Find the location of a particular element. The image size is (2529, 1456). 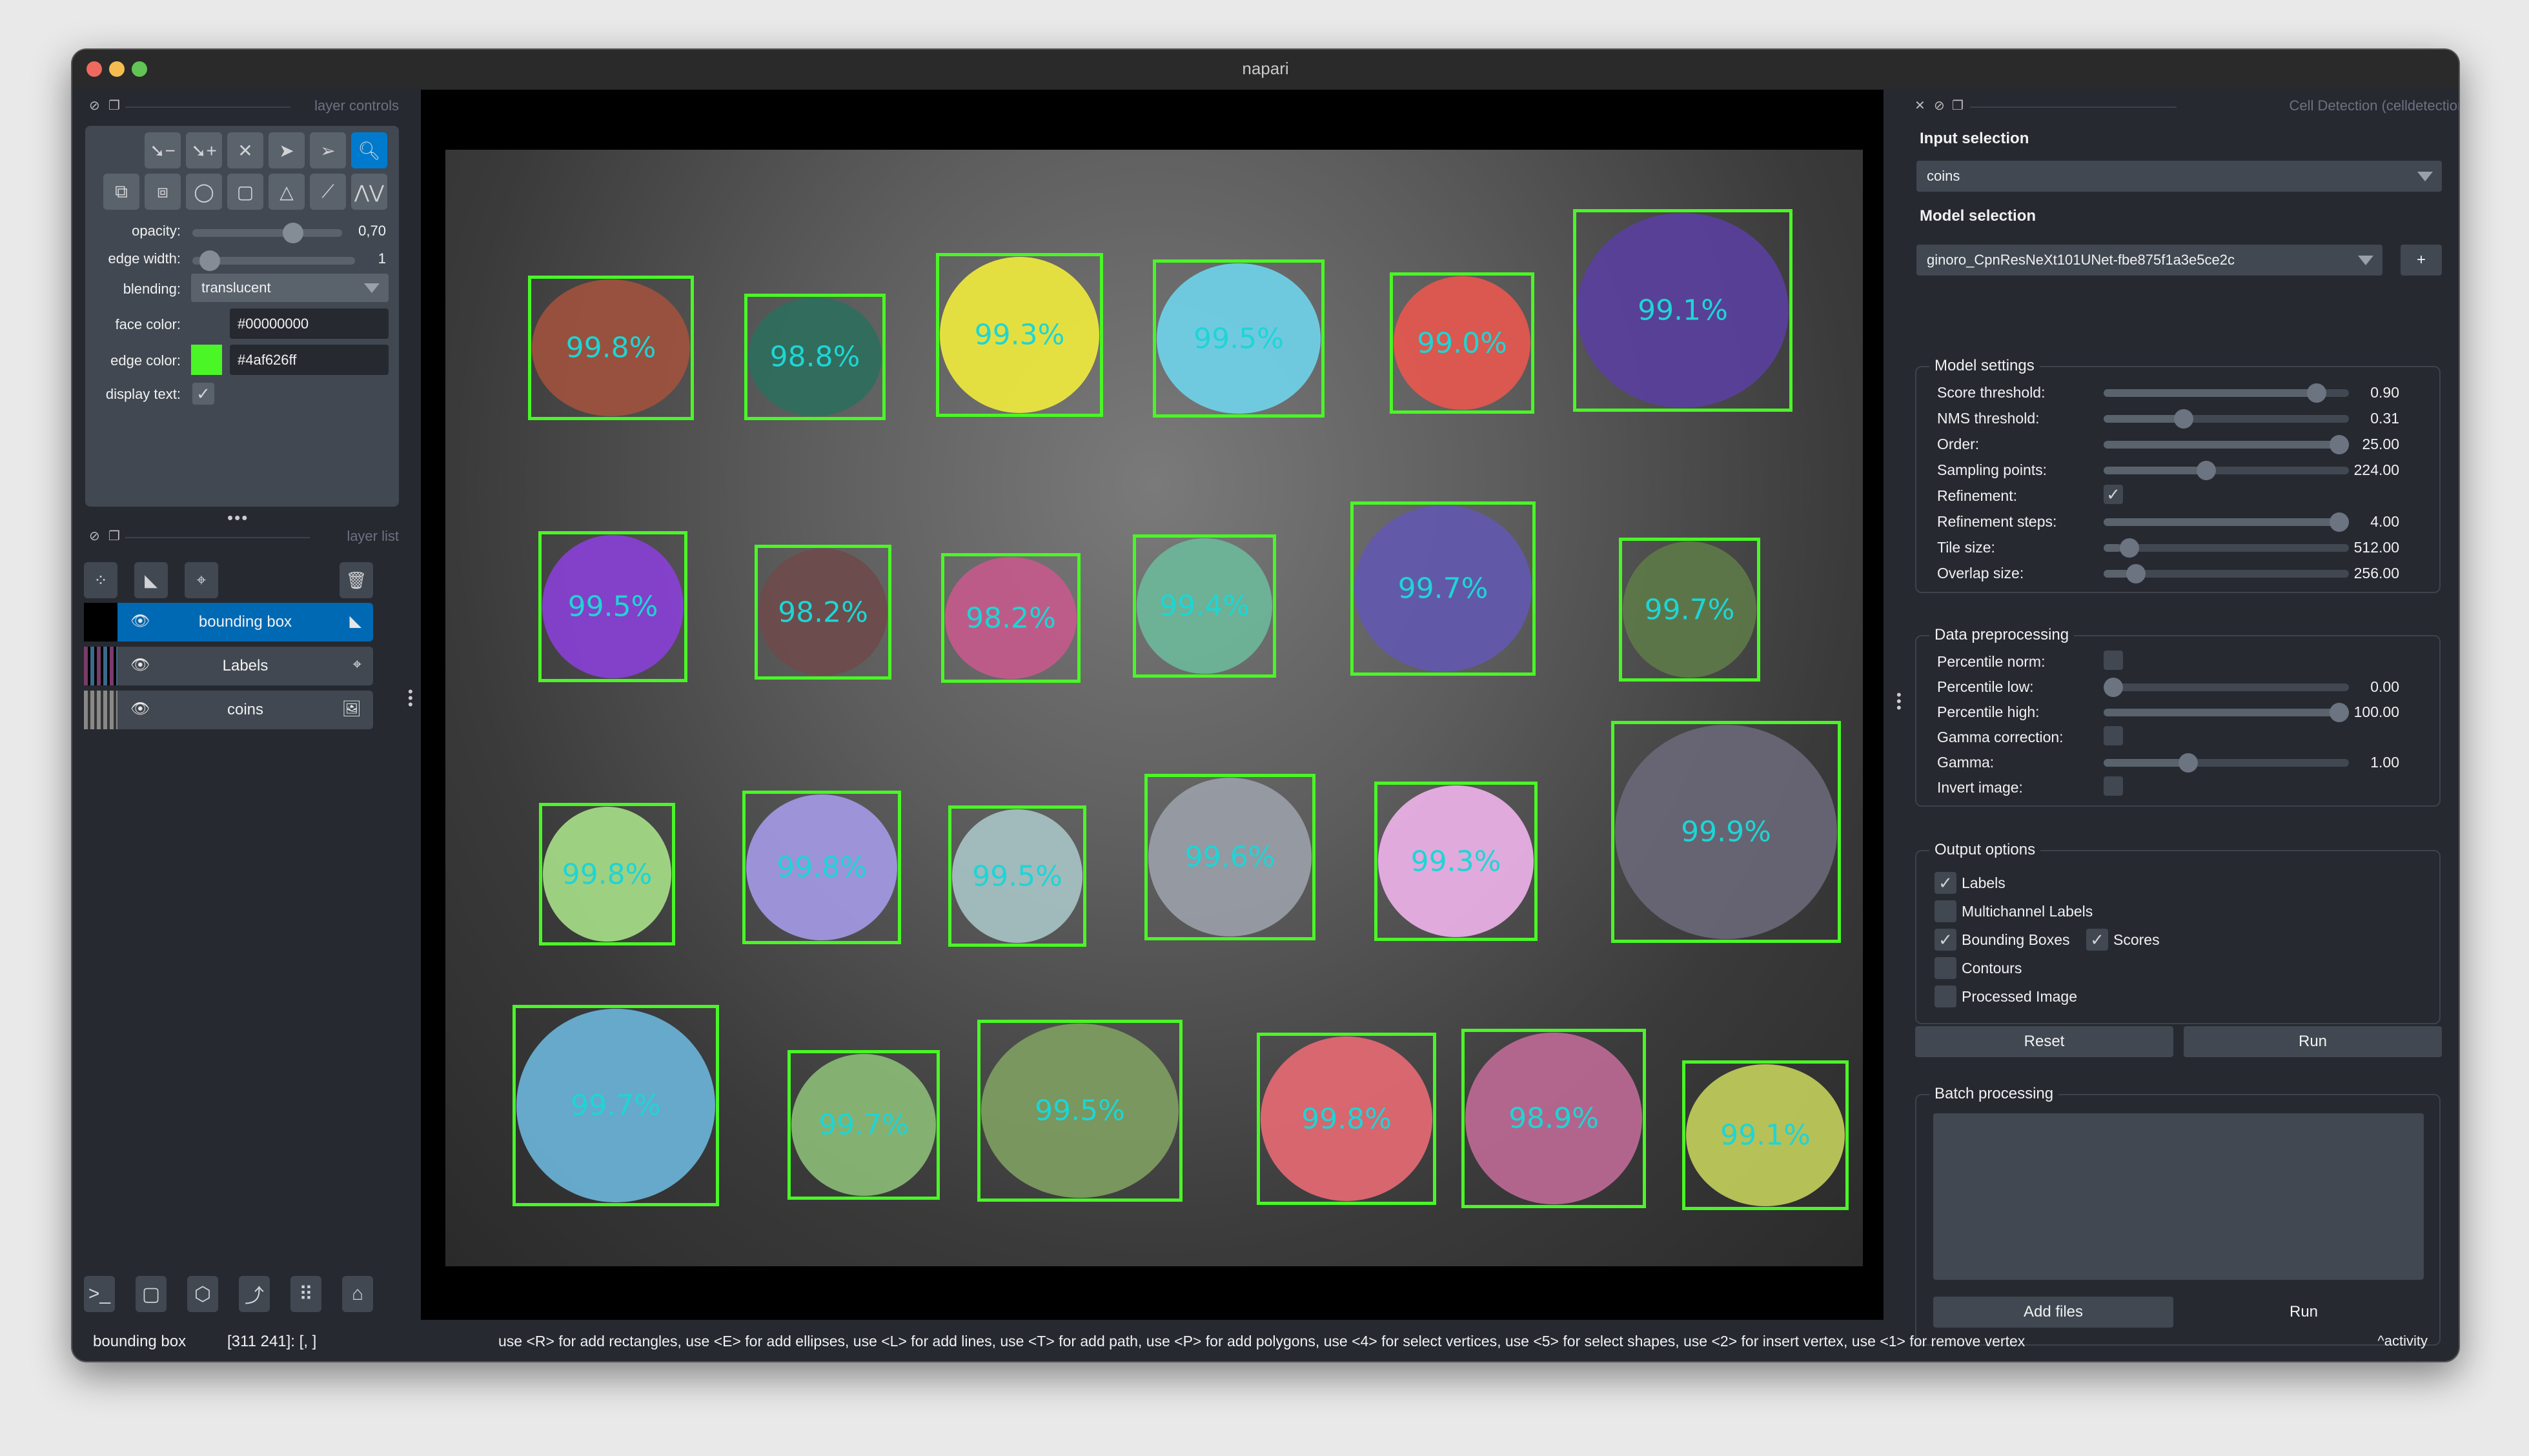

add-line-button: ⟋ is located at coordinates (328, 192).